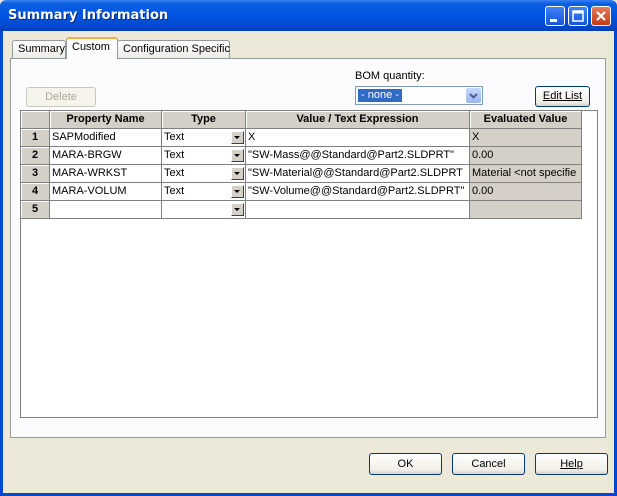  Describe the element at coordinates (553, 20) in the screenshot. I see `minimize-icon` at that location.